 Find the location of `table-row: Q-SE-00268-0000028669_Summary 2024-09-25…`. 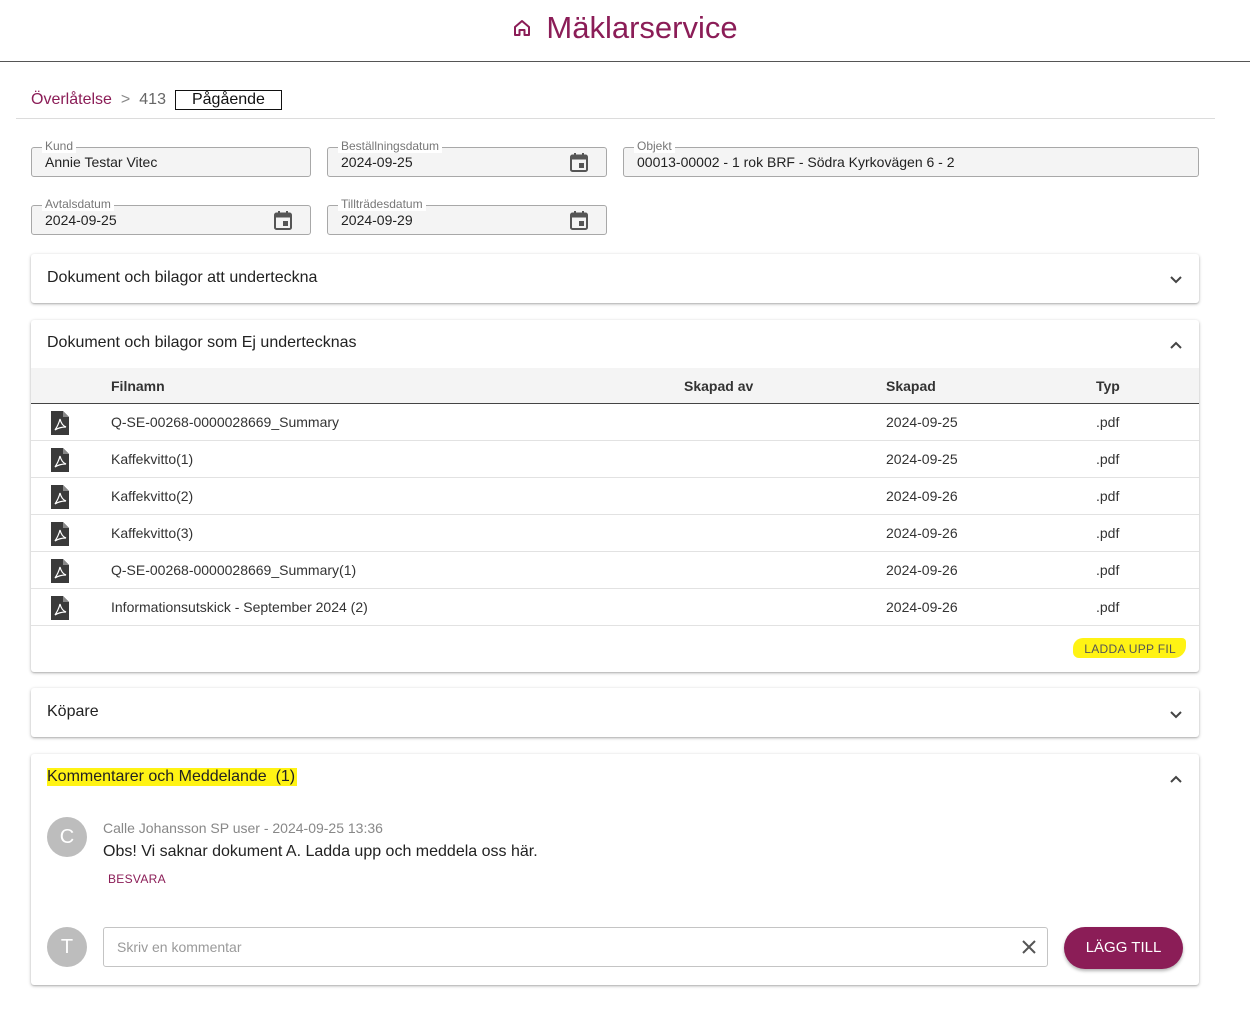

table-row: Q-SE-00268-0000028669_Summary 2024-09-25… is located at coordinates (615, 422).